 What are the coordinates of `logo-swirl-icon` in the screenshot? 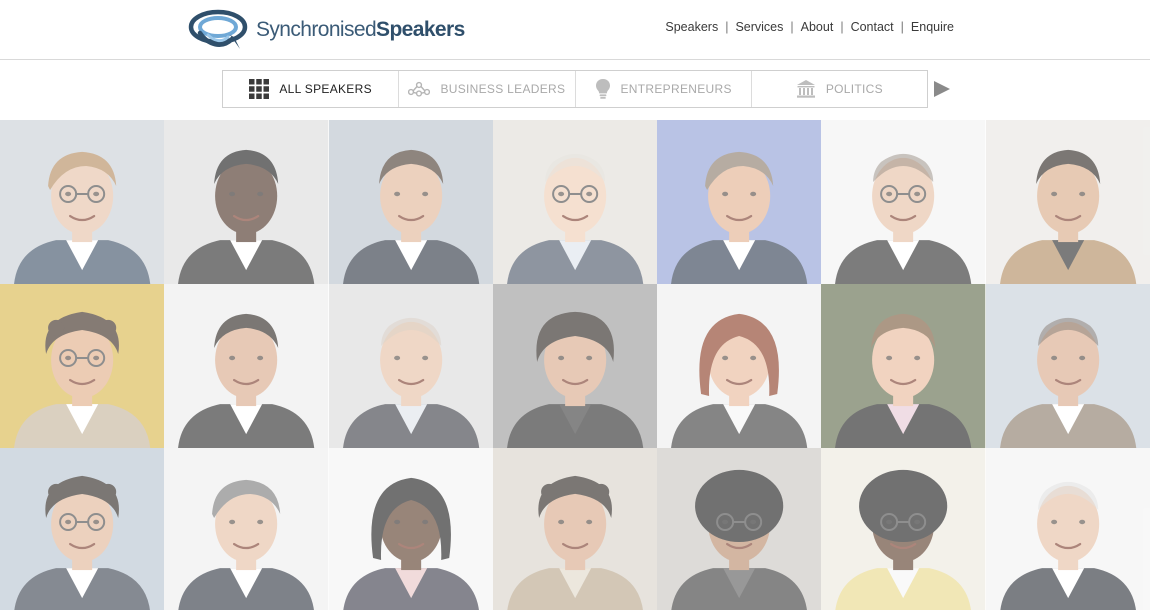 It's located at (218, 29).